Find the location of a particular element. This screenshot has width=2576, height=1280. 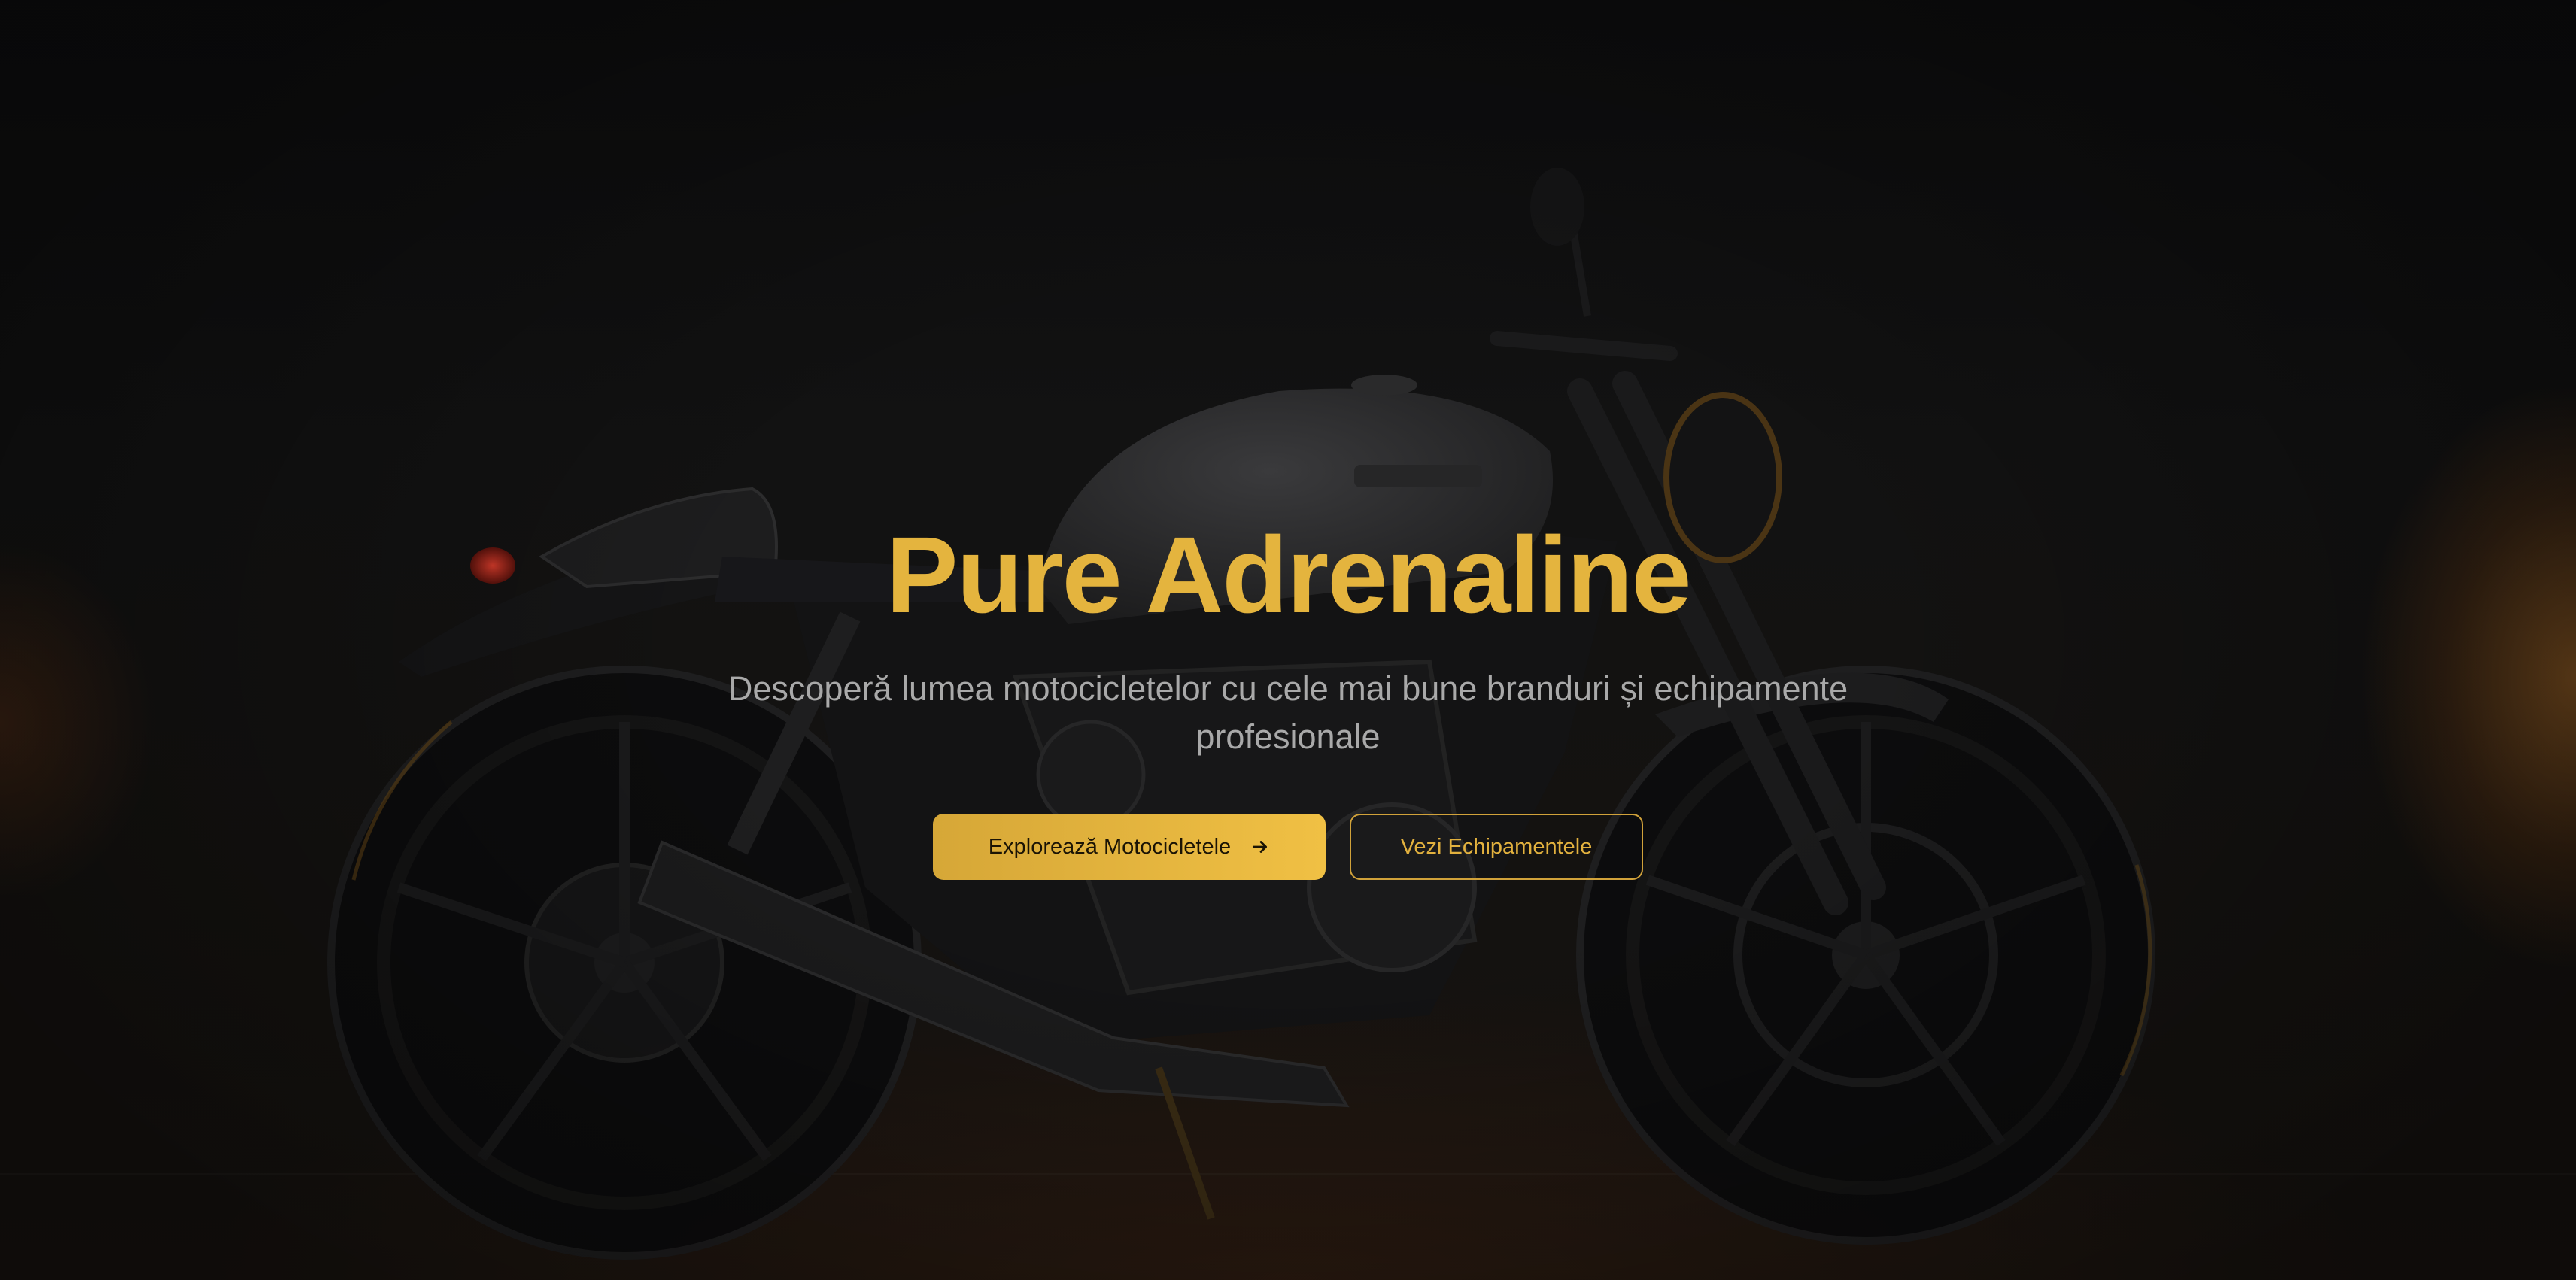

view-equipment-button: Vezi Echipamentele is located at coordinates (1496, 847).